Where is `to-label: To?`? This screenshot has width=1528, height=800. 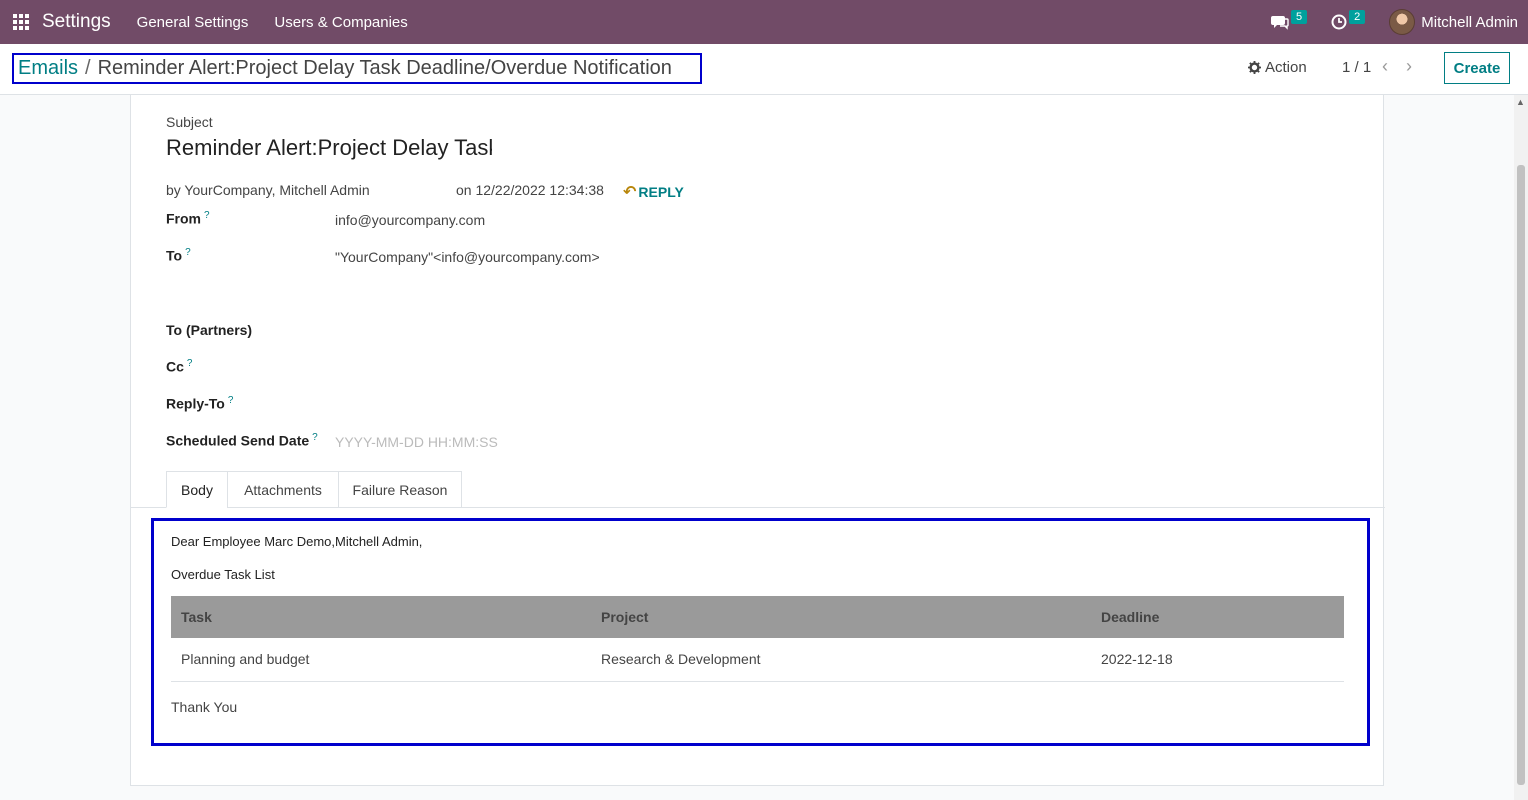 to-label: To? is located at coordinates (178, 255).